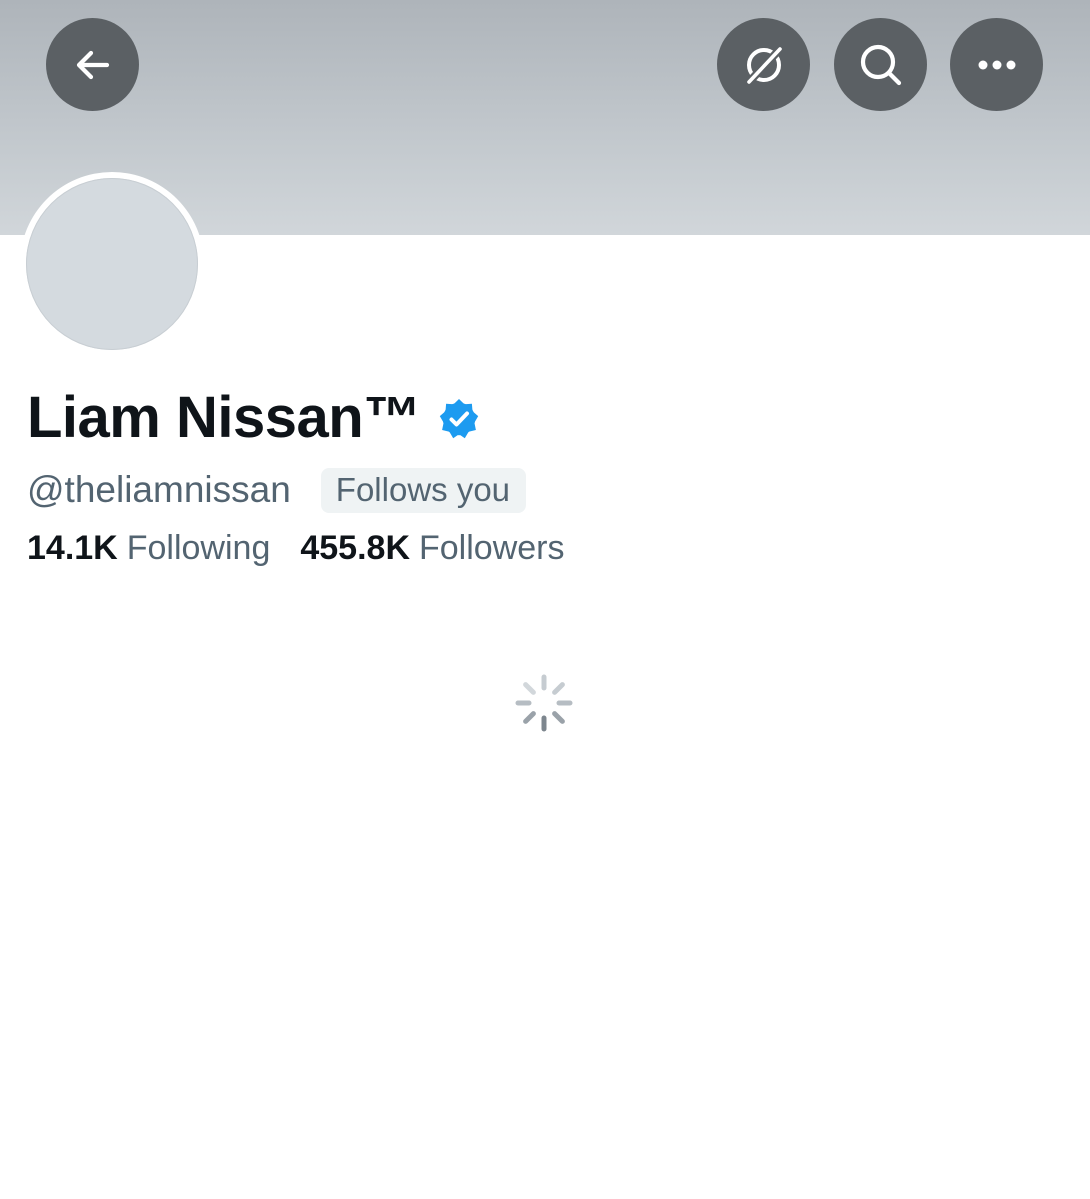  I want to click on more-dots-icon, so click(996, 64).